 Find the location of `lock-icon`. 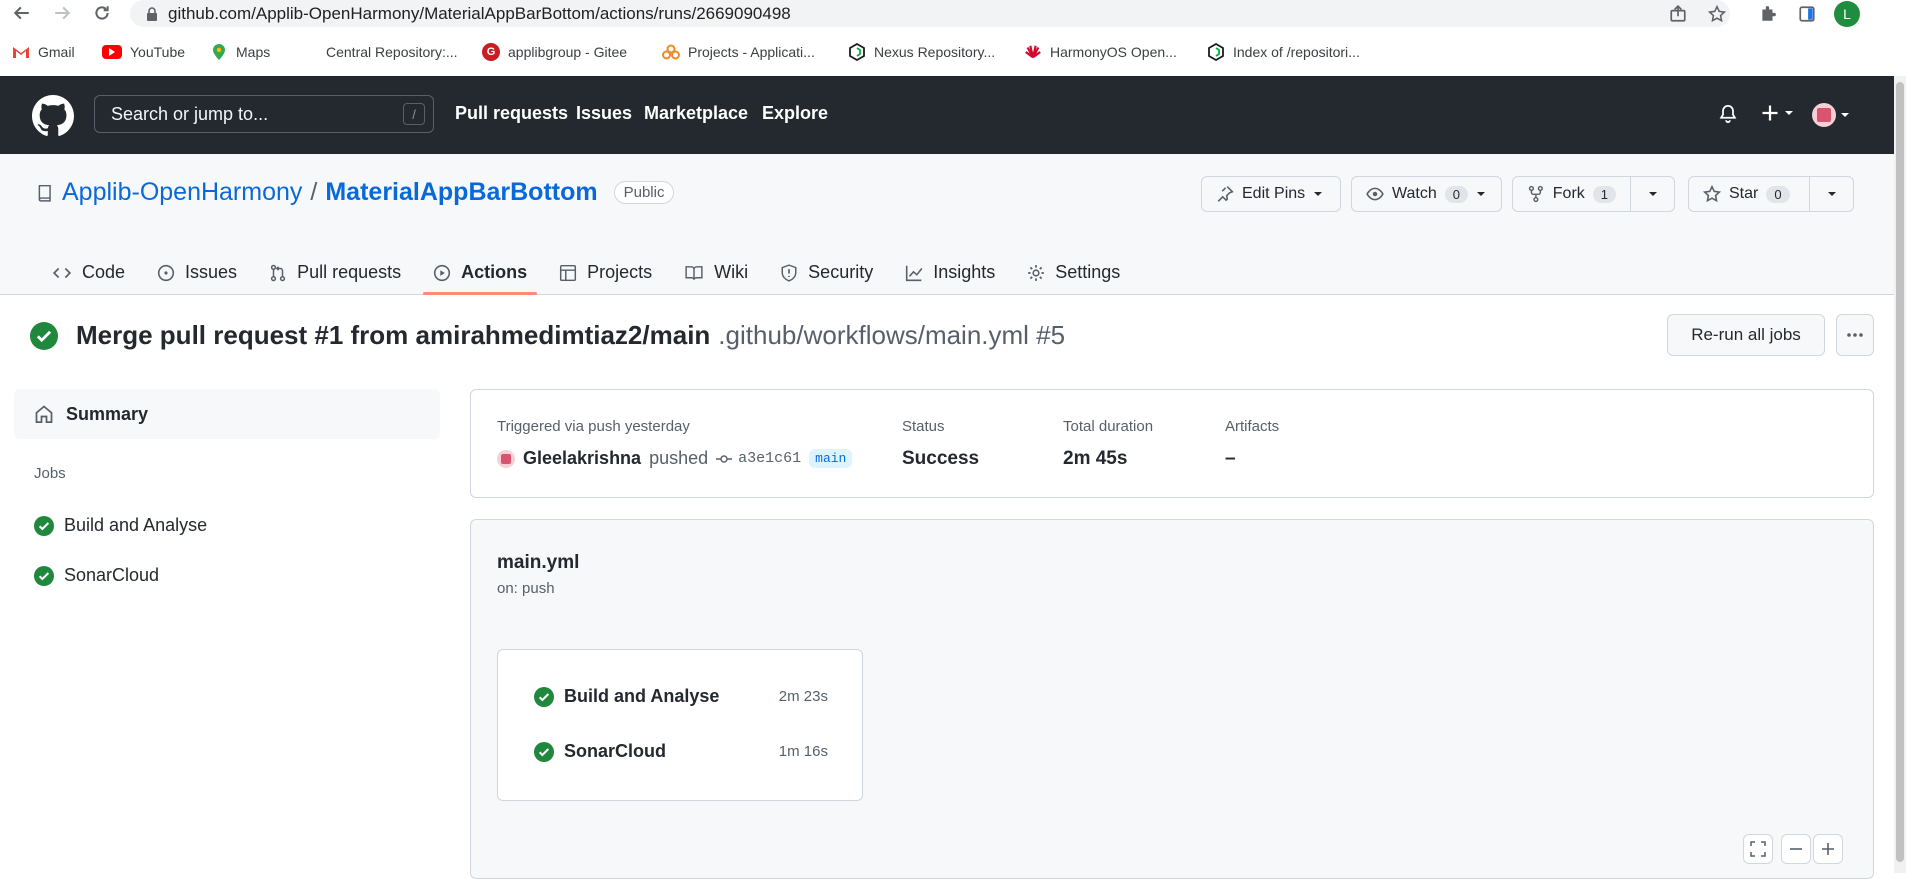

lock-icon is located at coordinates (152, 13).